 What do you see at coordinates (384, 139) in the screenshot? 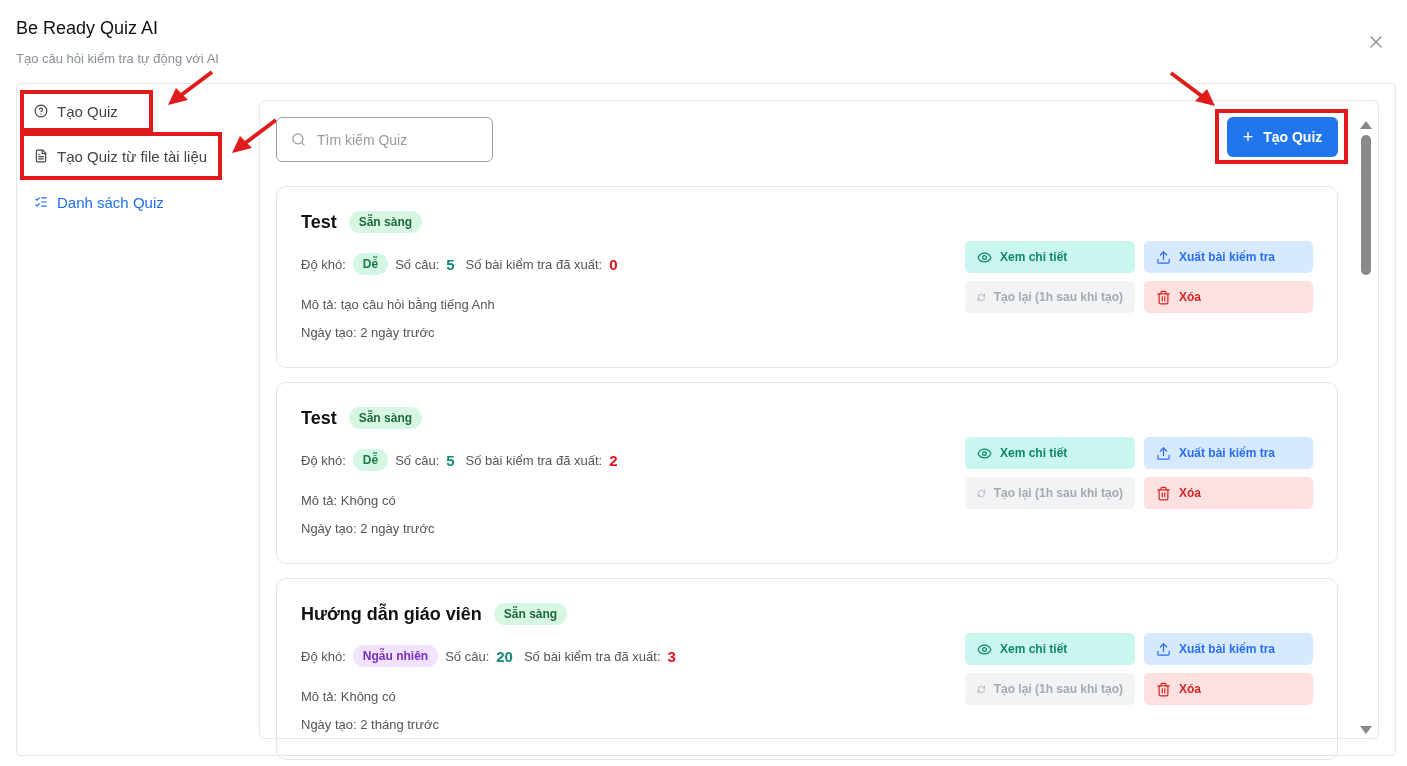
I see `search-field: Tìm kiếm Quiz` at bounding box center [384, 139].